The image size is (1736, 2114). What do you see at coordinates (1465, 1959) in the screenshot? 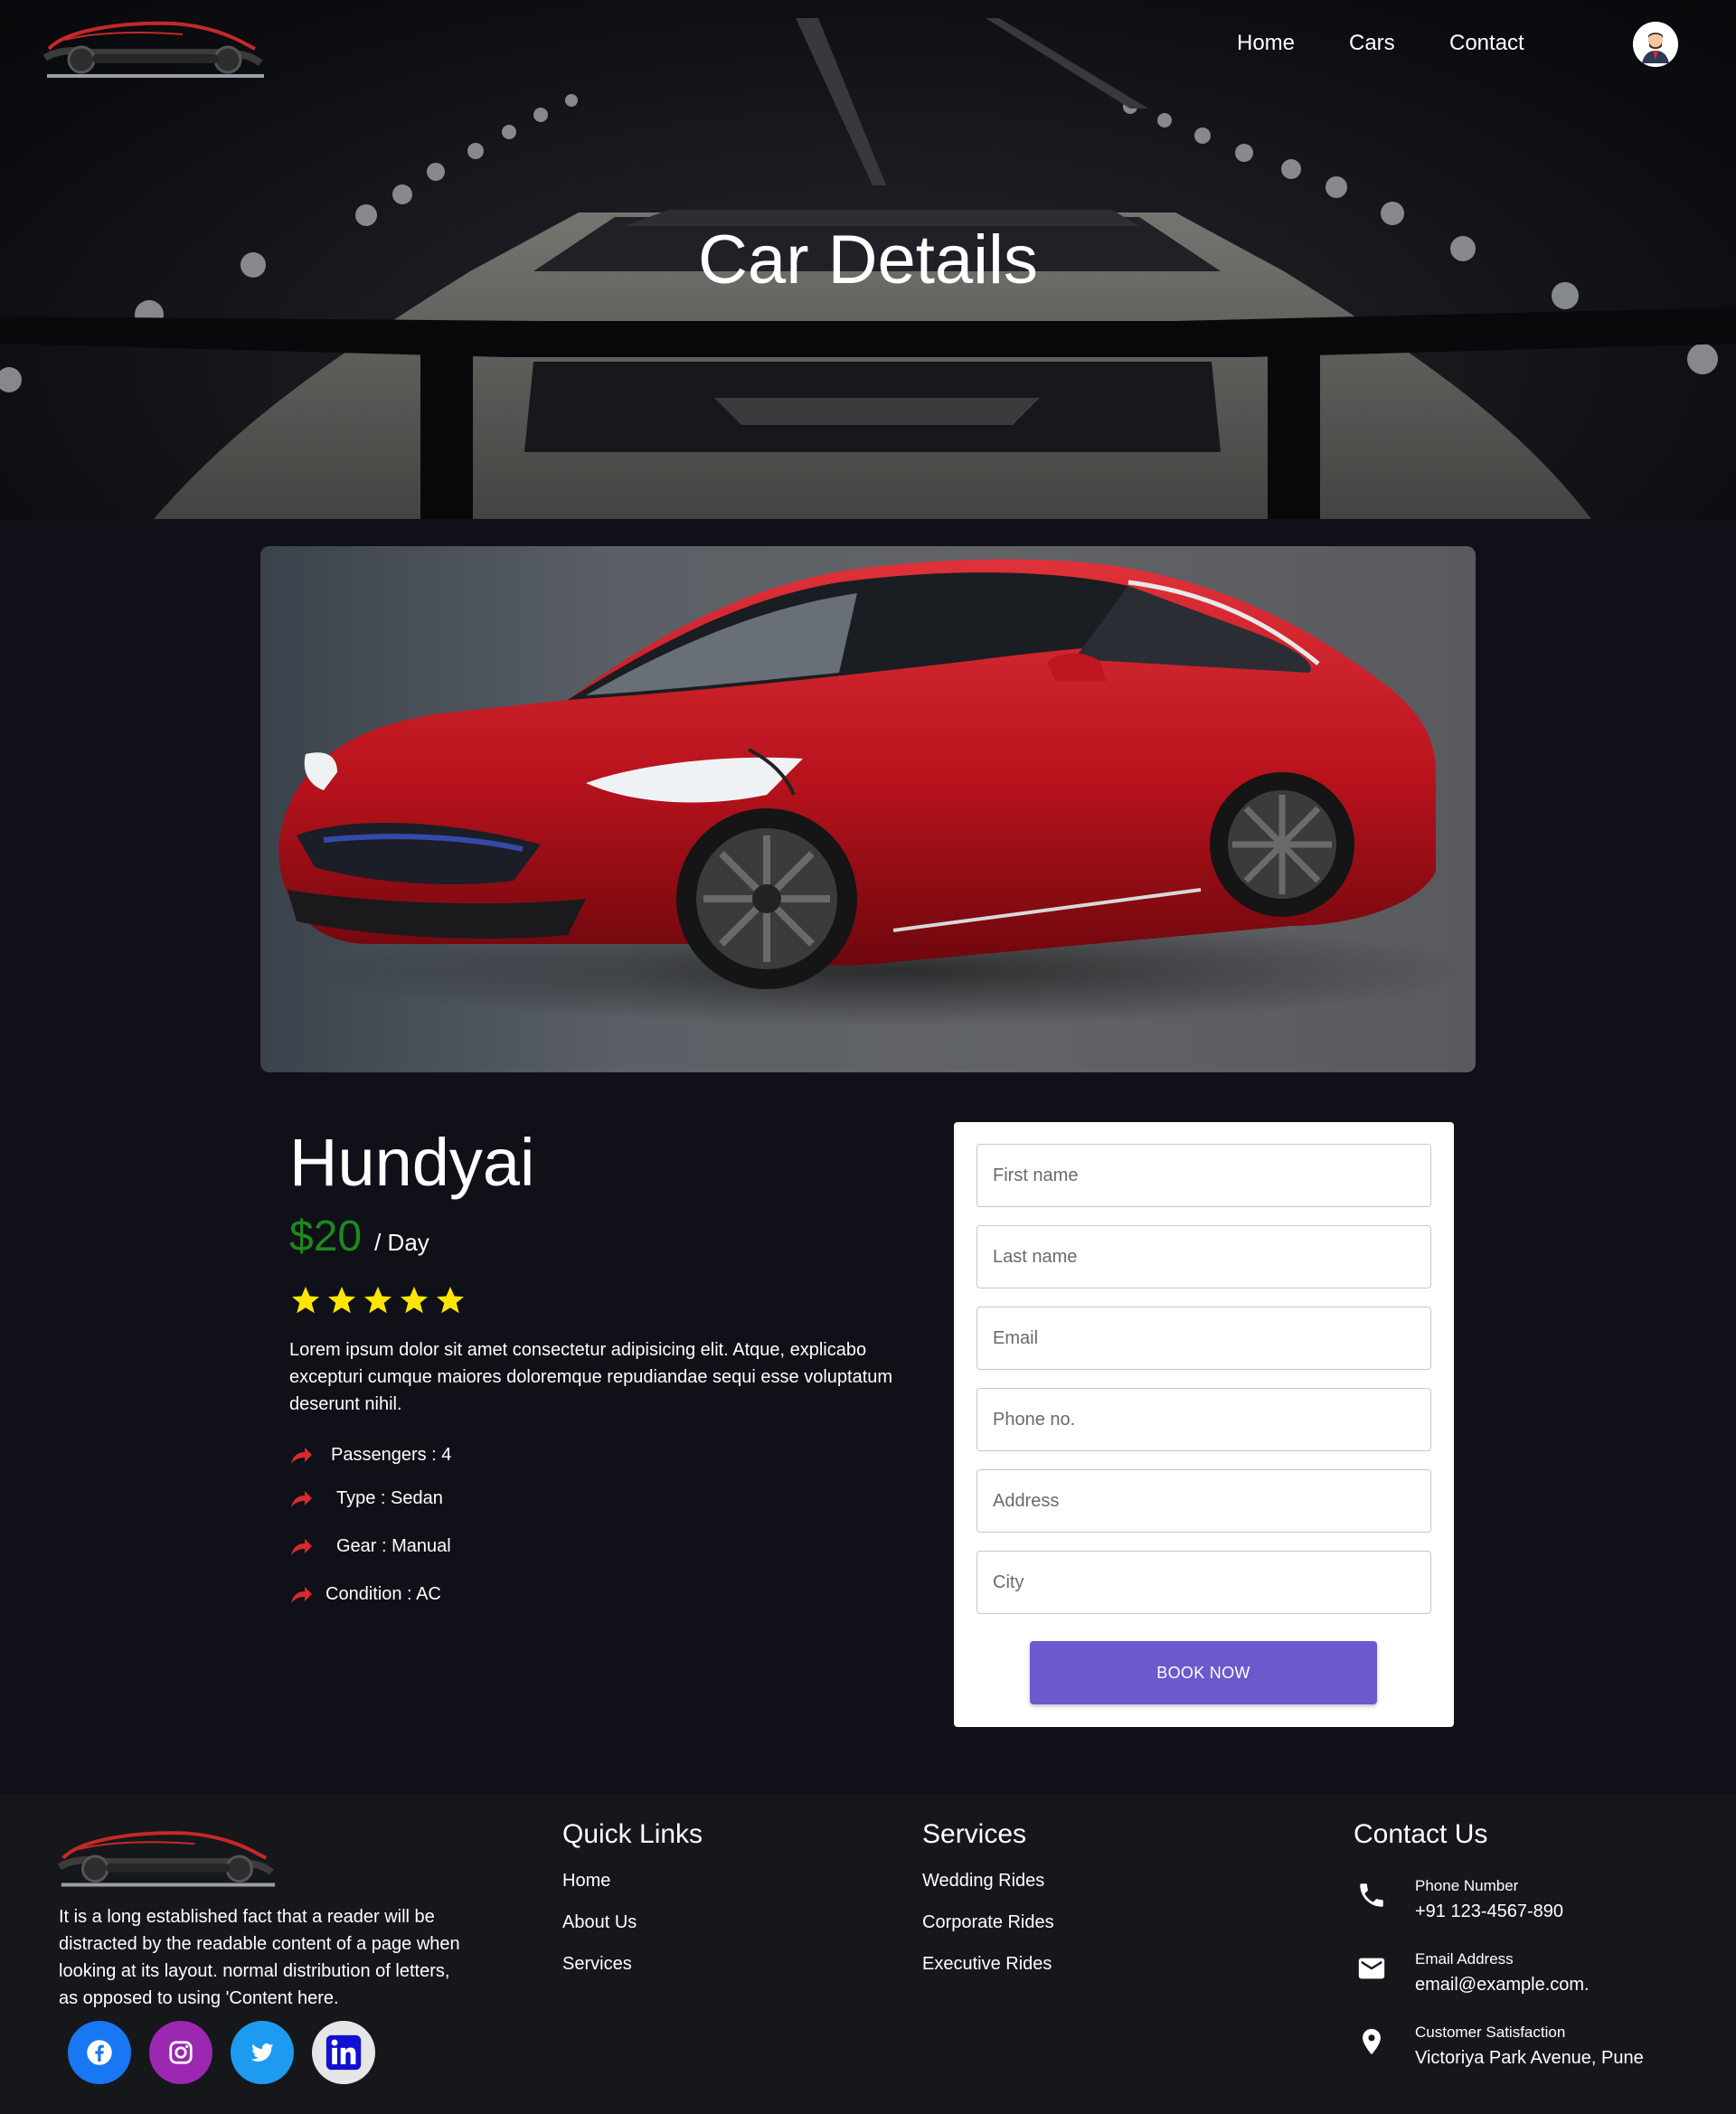
I see `email-label: Email Address` at bounding box center [1465, 1959].